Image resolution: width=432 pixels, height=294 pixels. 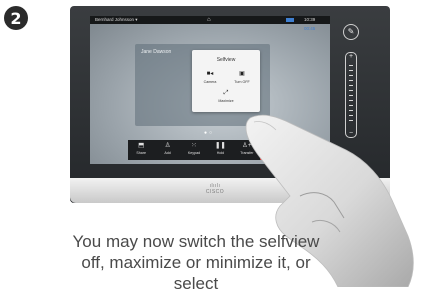 What do you see at coordinates (226, 60) in the screenshot?
I see `popup-title: Selfview` at bounding box center [226, 60].